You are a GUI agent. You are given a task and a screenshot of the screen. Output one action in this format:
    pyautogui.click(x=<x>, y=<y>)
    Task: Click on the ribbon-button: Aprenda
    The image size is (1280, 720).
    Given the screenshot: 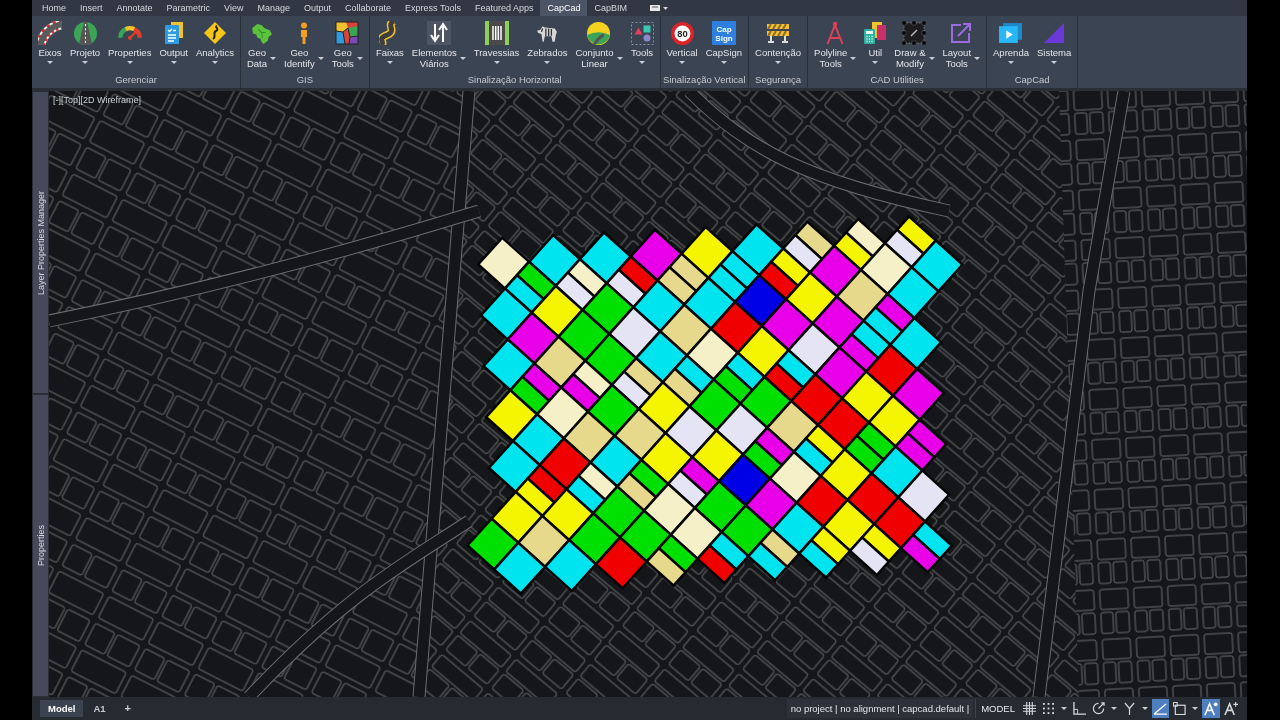 What is the action you would take?
    pyautogui.click(x=1011, y=47)
    